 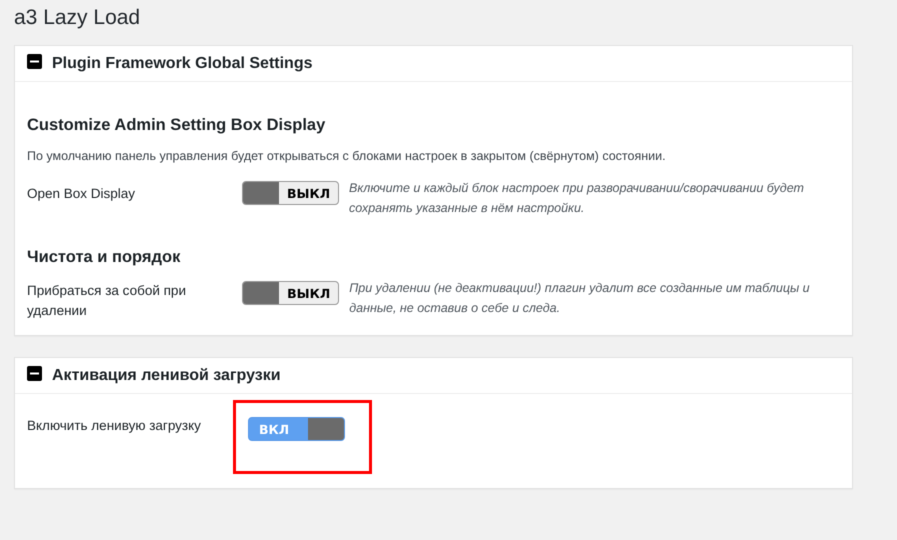 What do you see at coordinates (107, 301) in the screenshot?
I see `setting-label: Прибраться за собой при удалении` at bounding box center [107, 301].